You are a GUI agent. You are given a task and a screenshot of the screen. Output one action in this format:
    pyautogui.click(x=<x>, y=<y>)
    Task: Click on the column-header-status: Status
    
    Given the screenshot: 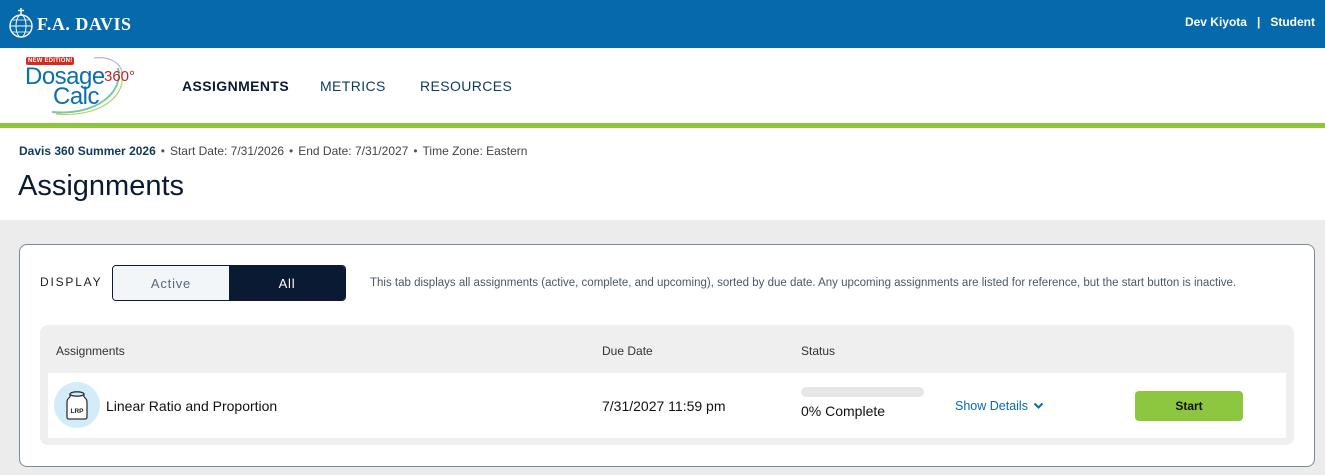 What is the action you would take?
    pyautogui.click(x=818, y=351)
    